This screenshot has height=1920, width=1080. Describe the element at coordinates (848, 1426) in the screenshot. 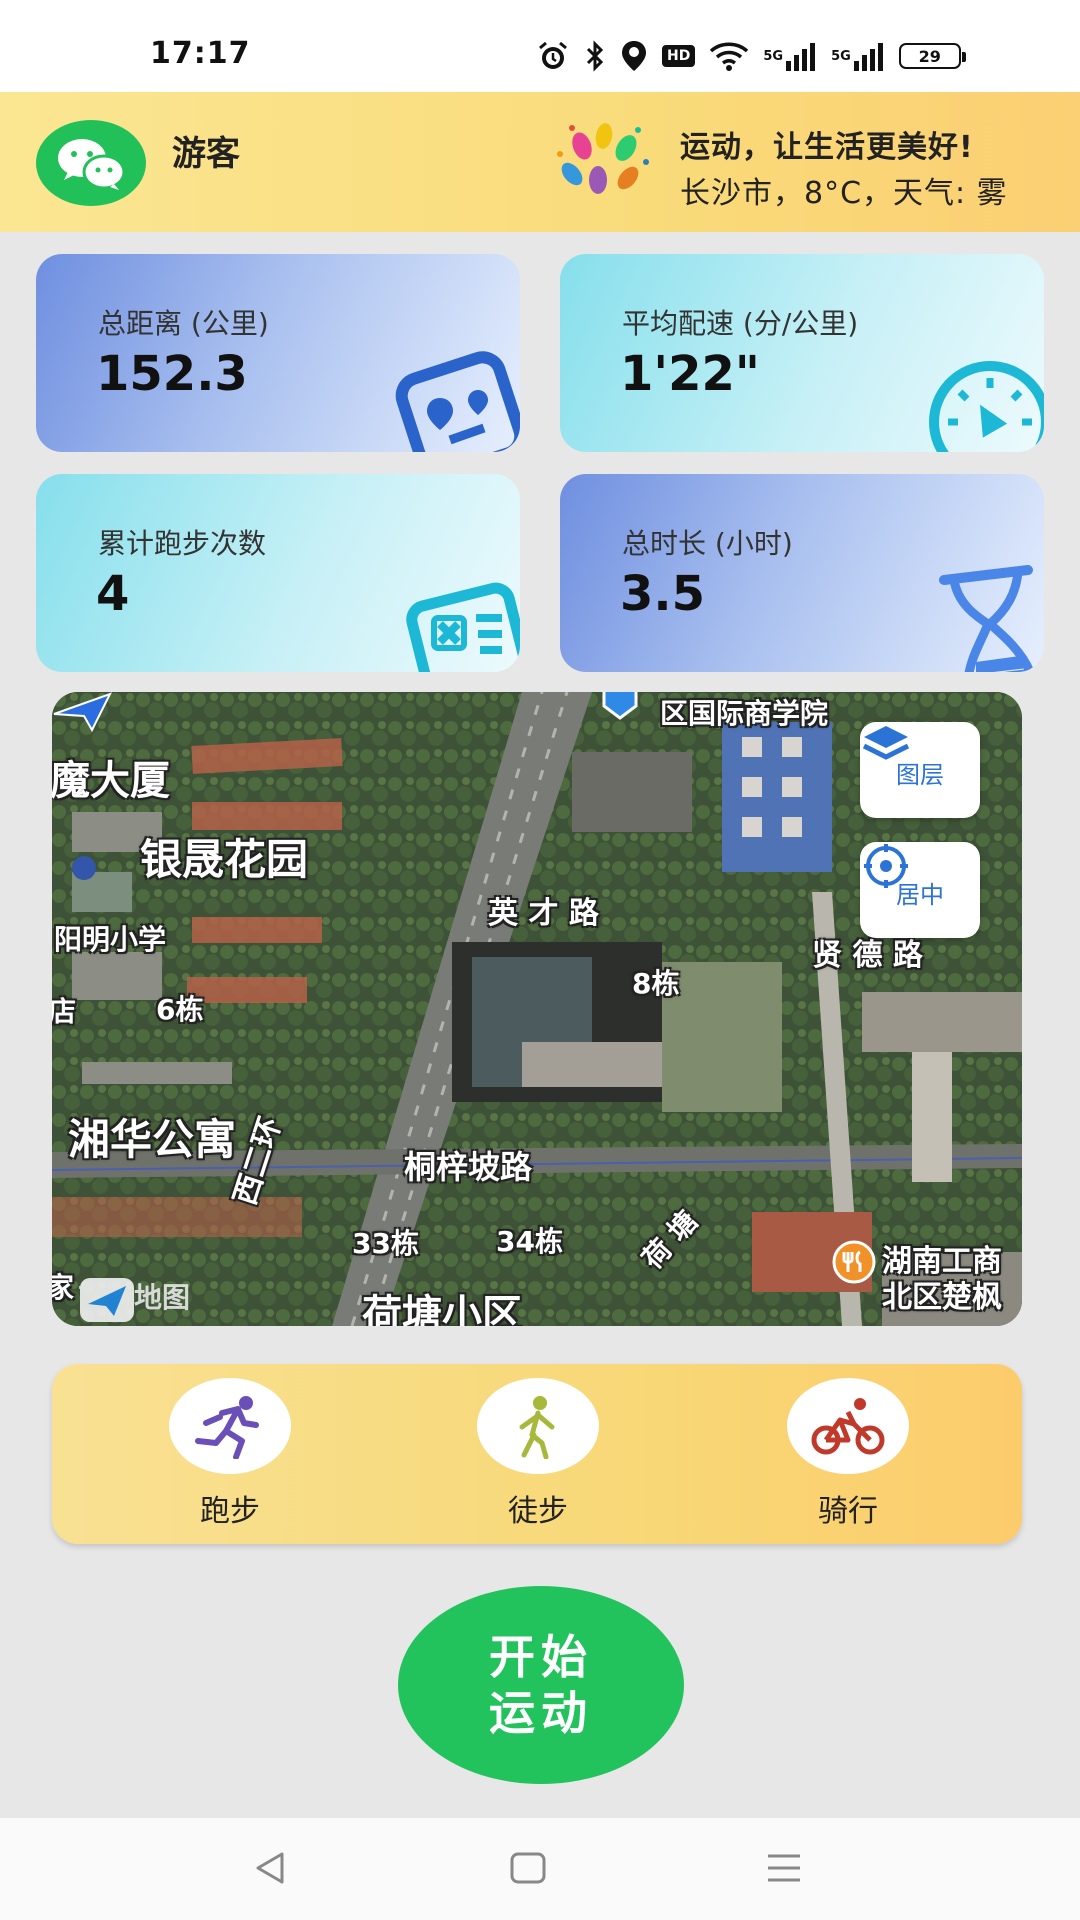

I see `cycling-icon` at that location.